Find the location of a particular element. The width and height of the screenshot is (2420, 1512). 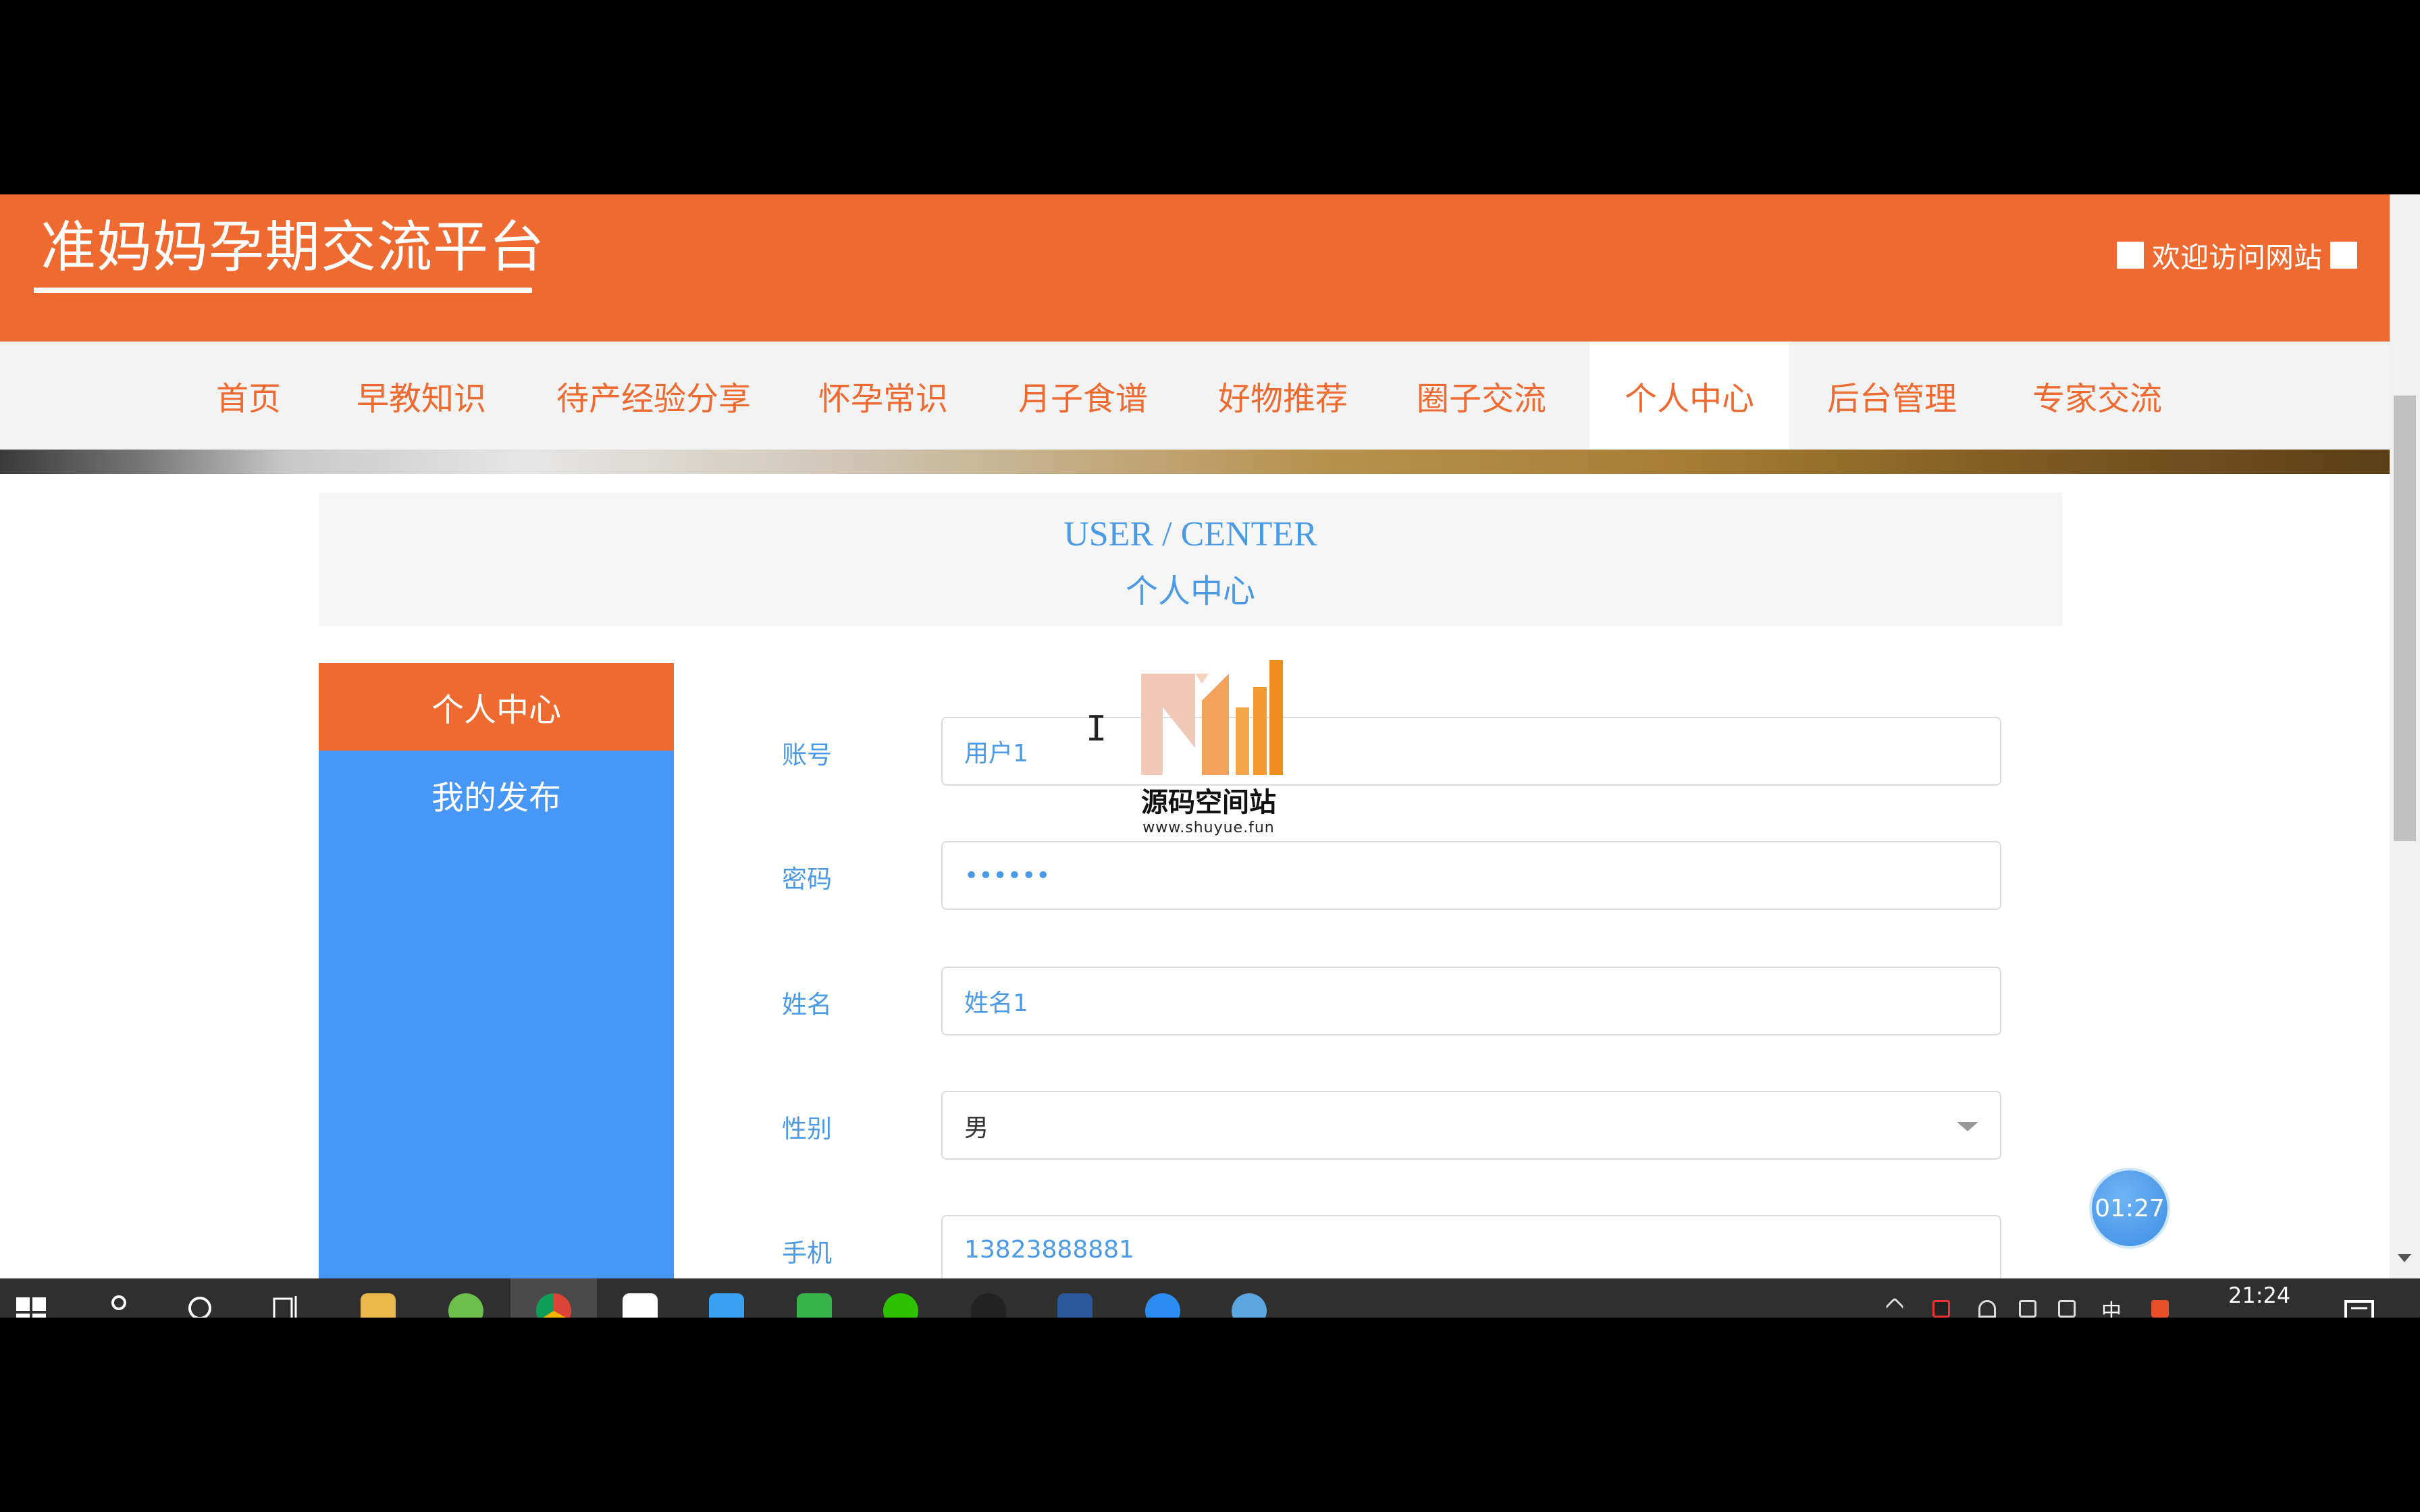

page-scrollbar is located at coordinates (2405, 736).